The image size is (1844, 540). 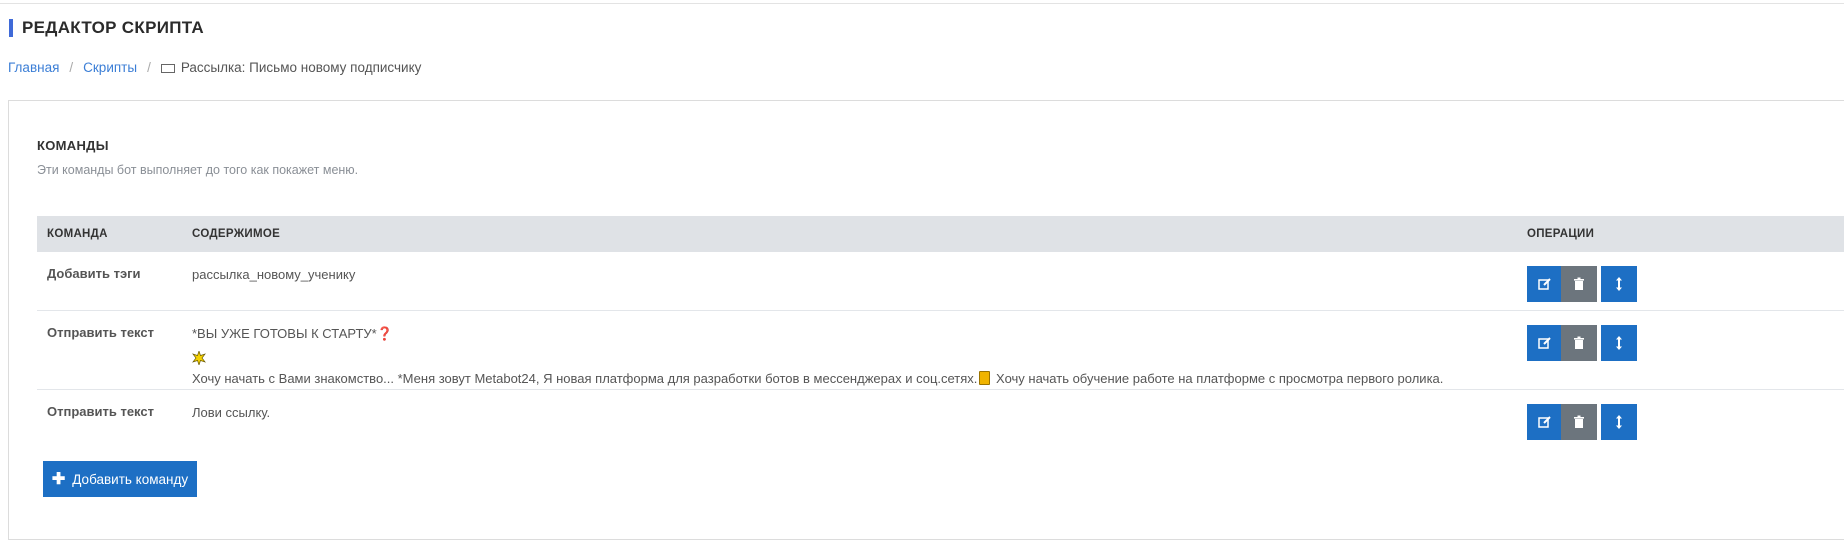 I want to click on plus-icon: ✚, so click(x=58, y=479).